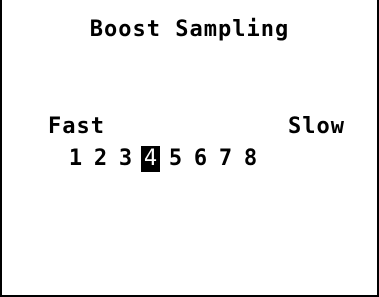 This screenshot has height=297, width=379. Describe the element at coordinates (75, 159) in the screenshot. I see `scale-step-1: 1` at that location.